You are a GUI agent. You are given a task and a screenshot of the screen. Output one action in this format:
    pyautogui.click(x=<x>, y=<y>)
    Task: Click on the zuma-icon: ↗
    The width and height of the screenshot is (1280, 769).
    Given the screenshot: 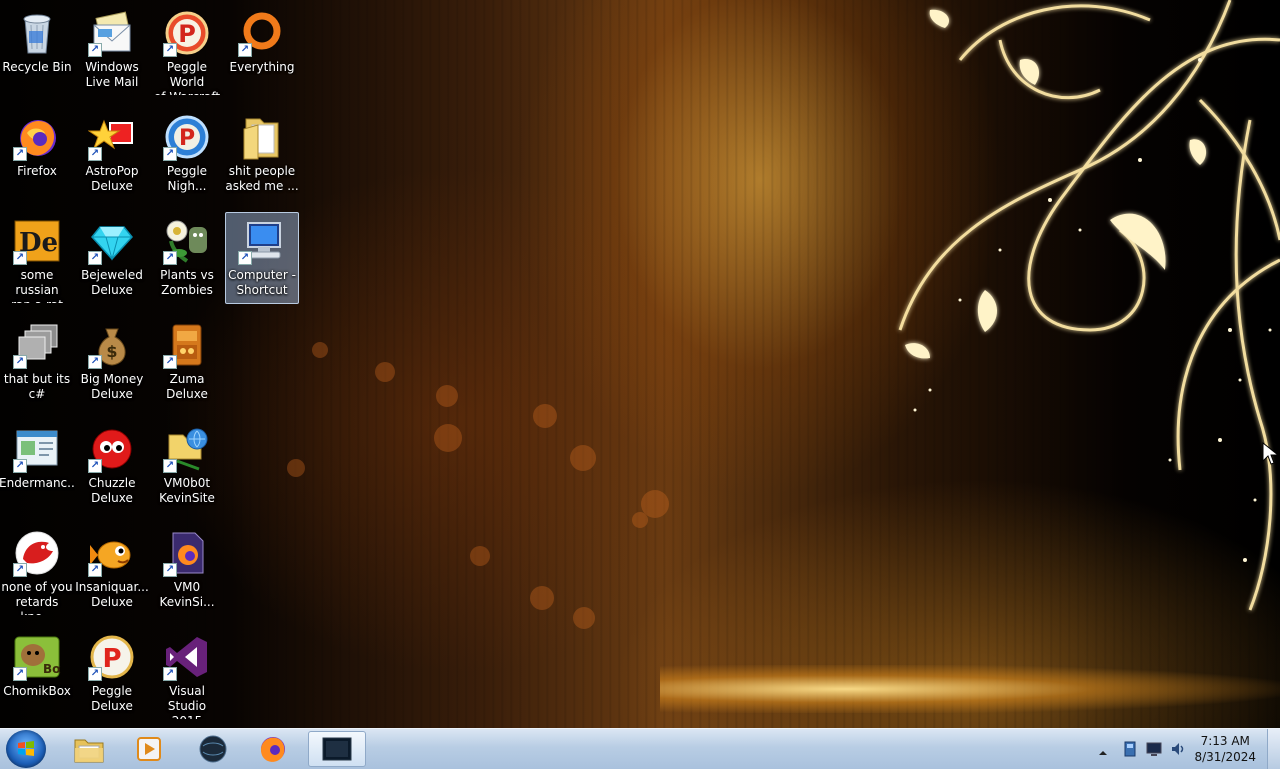 What is the action you would take?
    pyautogui.click(x=187, y=345)
    